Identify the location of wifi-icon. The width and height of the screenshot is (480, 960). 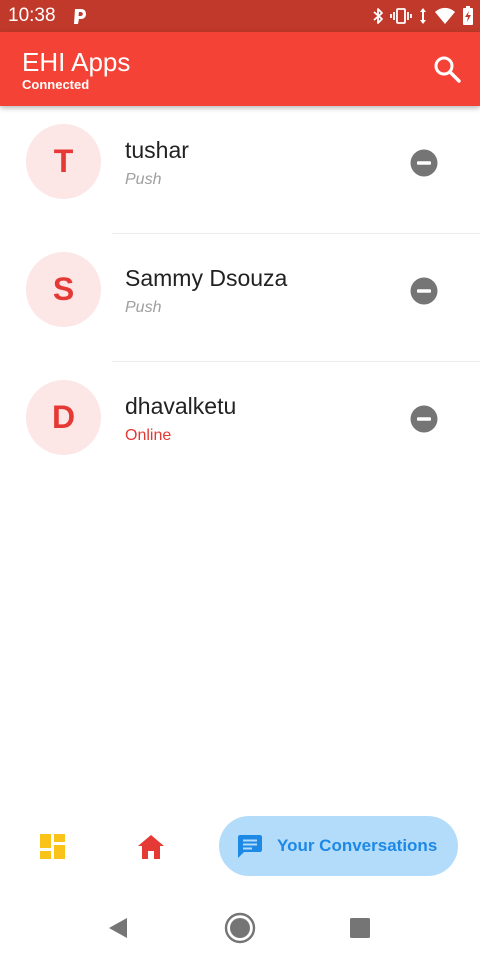
(445, 15).